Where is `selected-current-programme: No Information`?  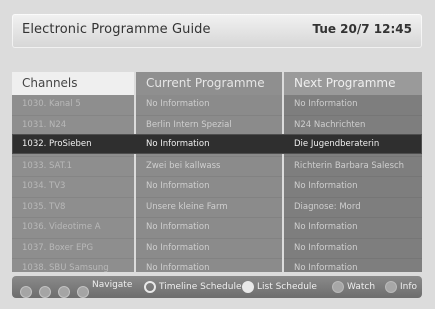 selected-current-programme: No Information is located at coordinates (178, 144).